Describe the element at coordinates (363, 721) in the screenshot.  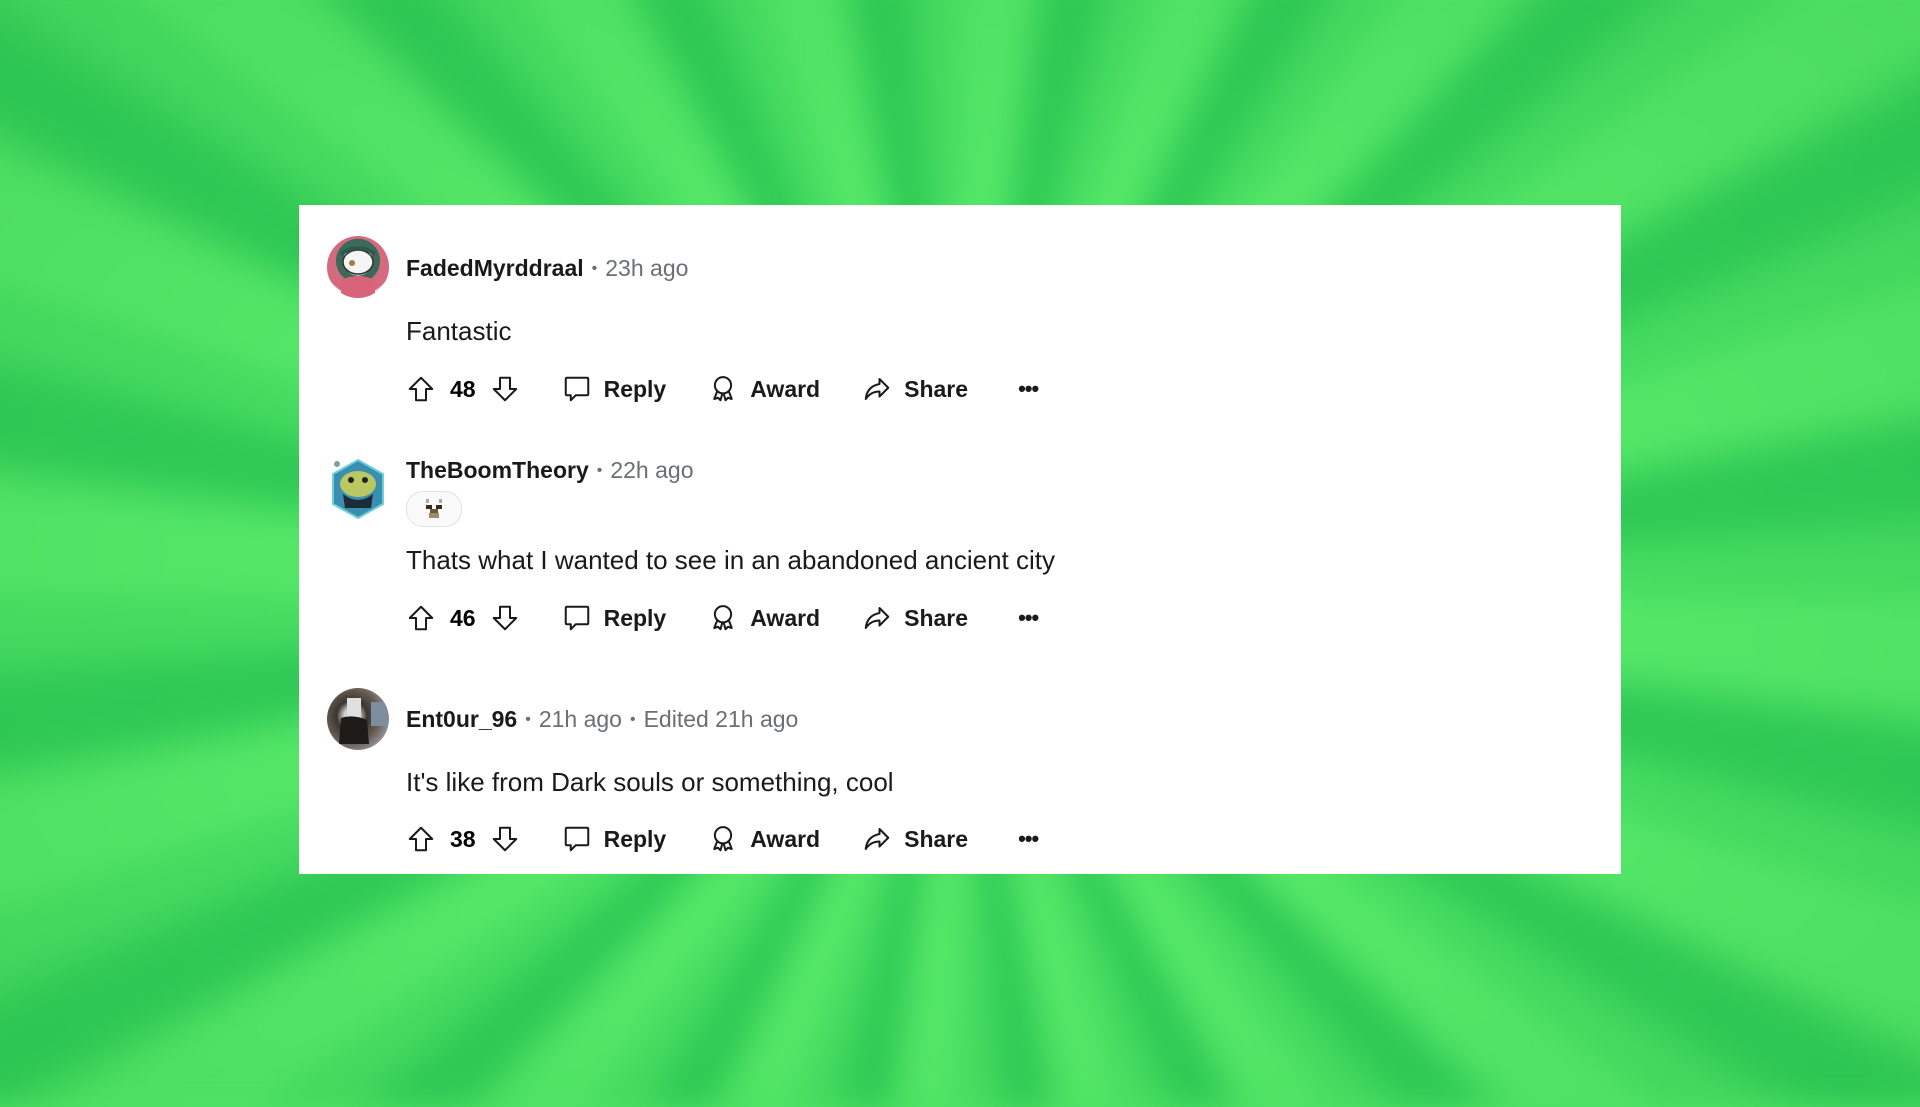
I see `photo-avatar-icon` at that location.